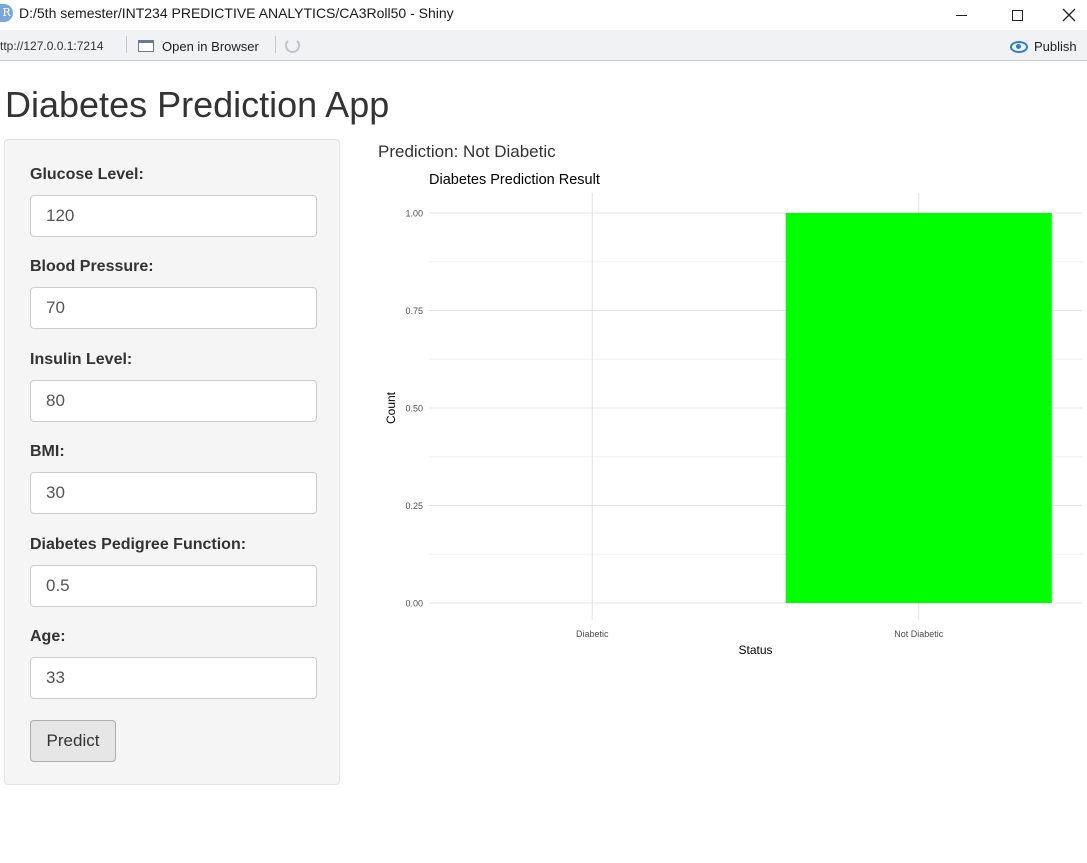  Describe the element at coordinates (47, 451) in the screenshot. I see `bmi-label: BMI:` at that location.